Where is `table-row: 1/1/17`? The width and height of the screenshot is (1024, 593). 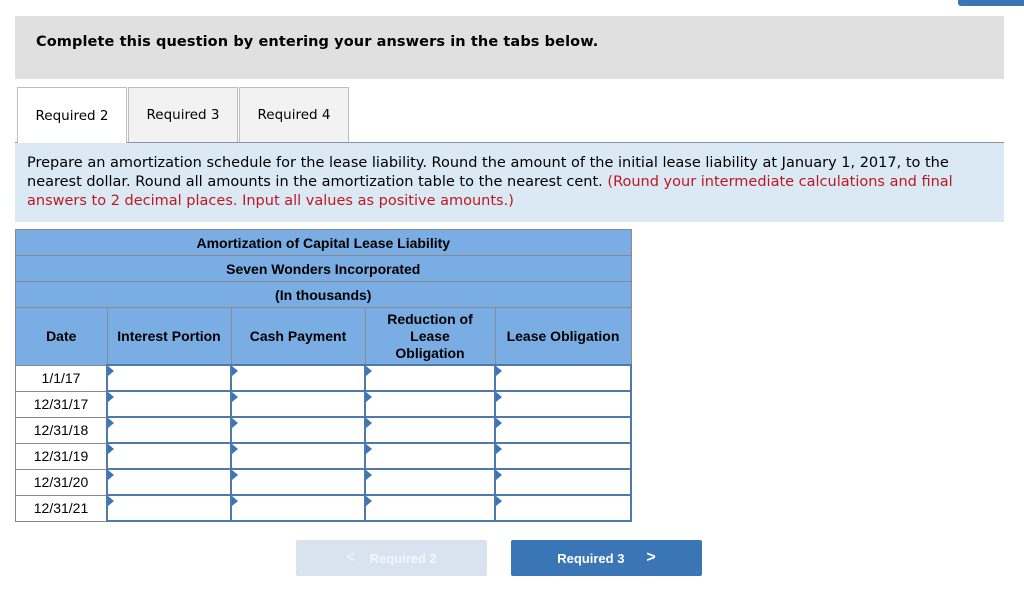 table-row: 1/1/17 is located at coordinates (323, 378).